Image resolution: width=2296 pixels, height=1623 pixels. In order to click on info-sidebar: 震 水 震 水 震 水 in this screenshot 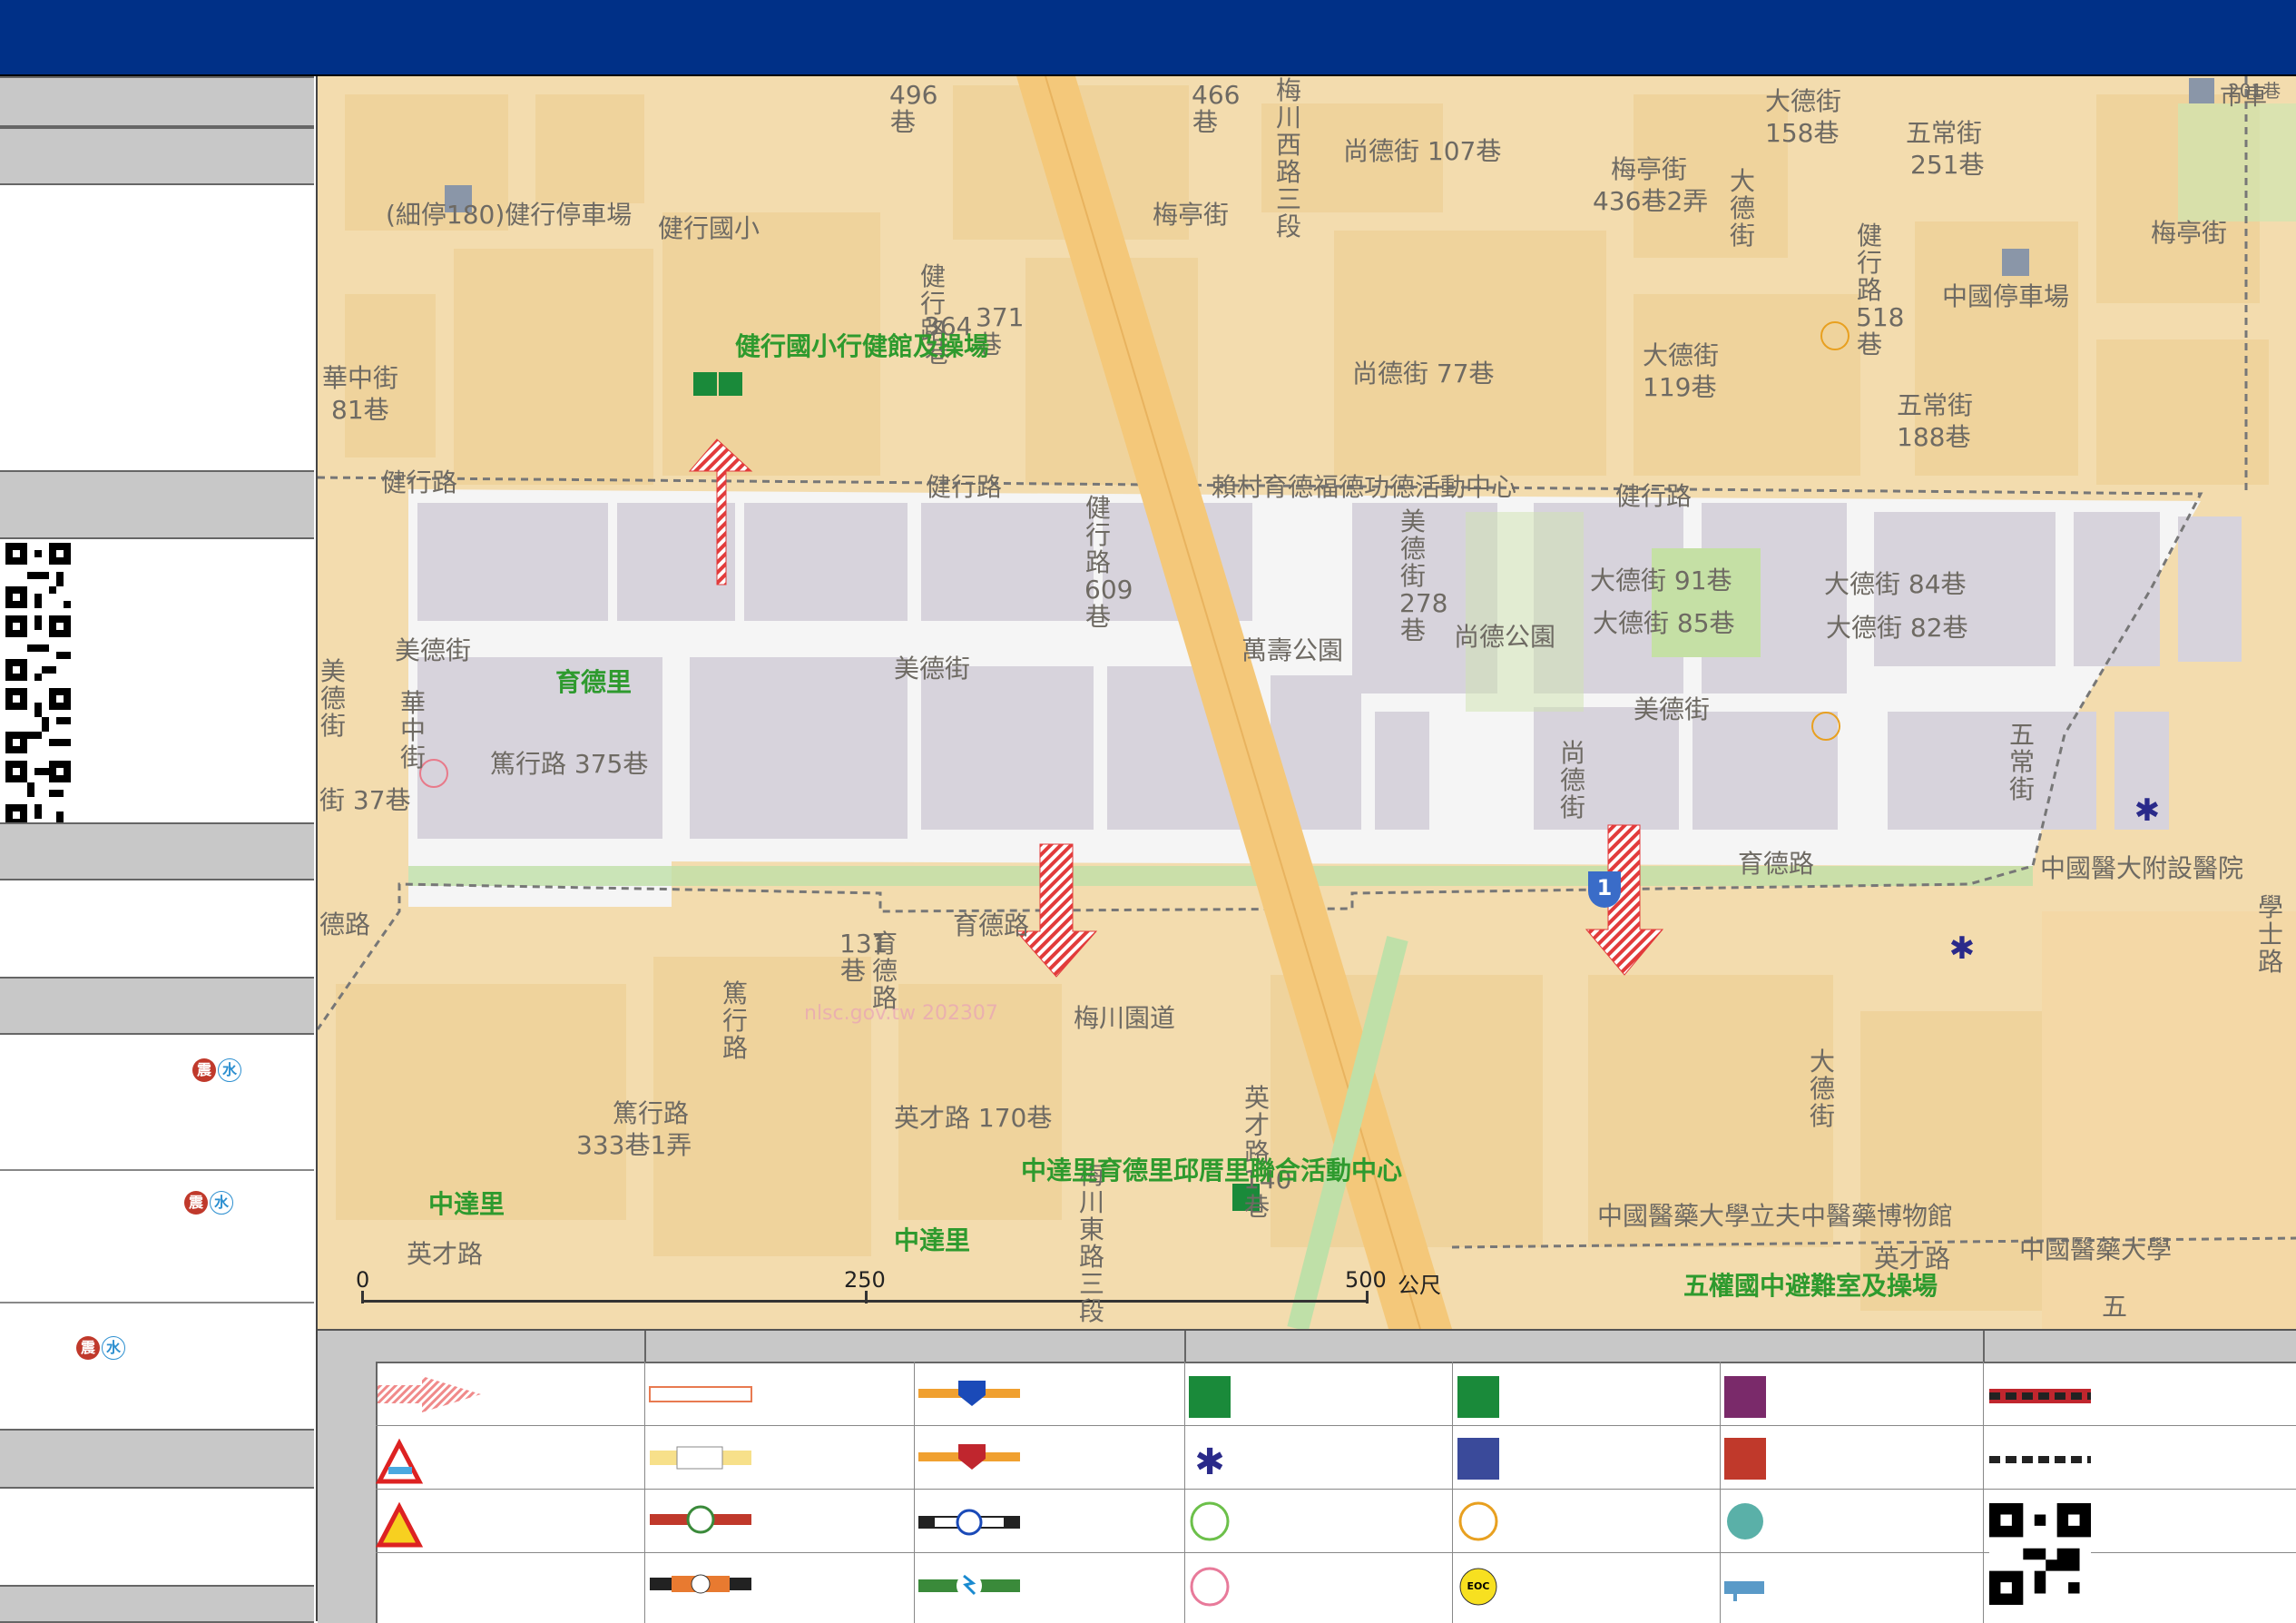, I will do `click(159, 849)`.